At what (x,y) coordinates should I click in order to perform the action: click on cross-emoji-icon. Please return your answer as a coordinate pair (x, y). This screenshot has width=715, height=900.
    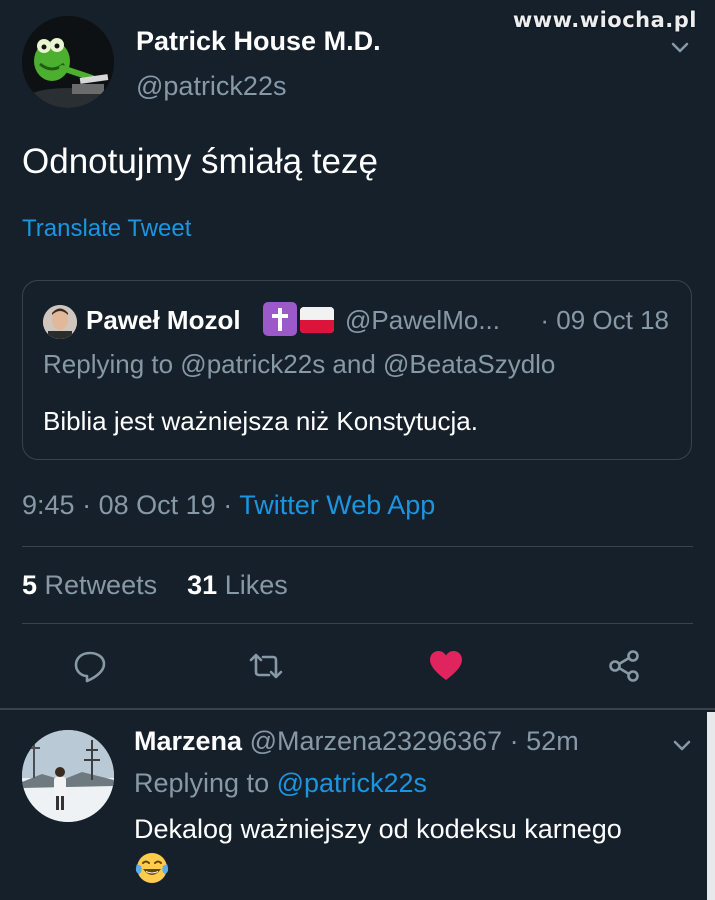
    Looking at the image, I should click on (280, 319).